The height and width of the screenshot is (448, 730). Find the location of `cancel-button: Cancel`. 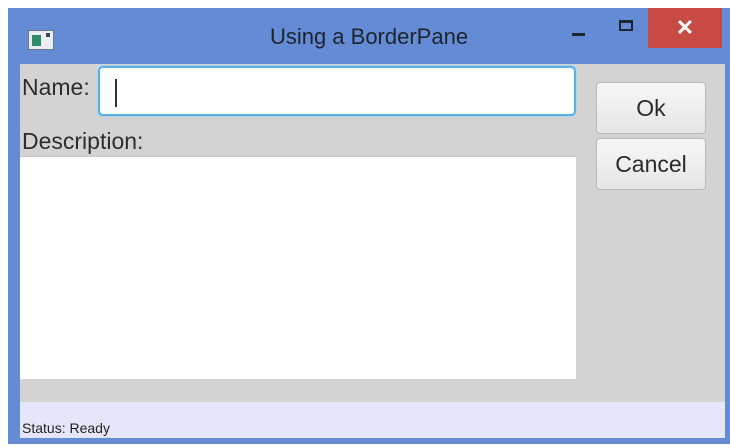

cancel-button: Cancel is located at coordinates (651, 164).